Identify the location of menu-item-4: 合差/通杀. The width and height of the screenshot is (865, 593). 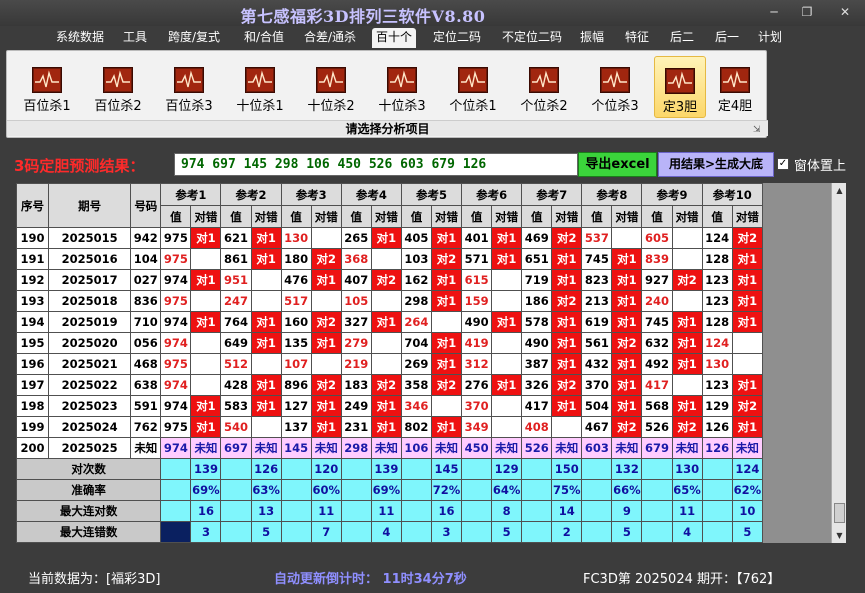
(330, 38).